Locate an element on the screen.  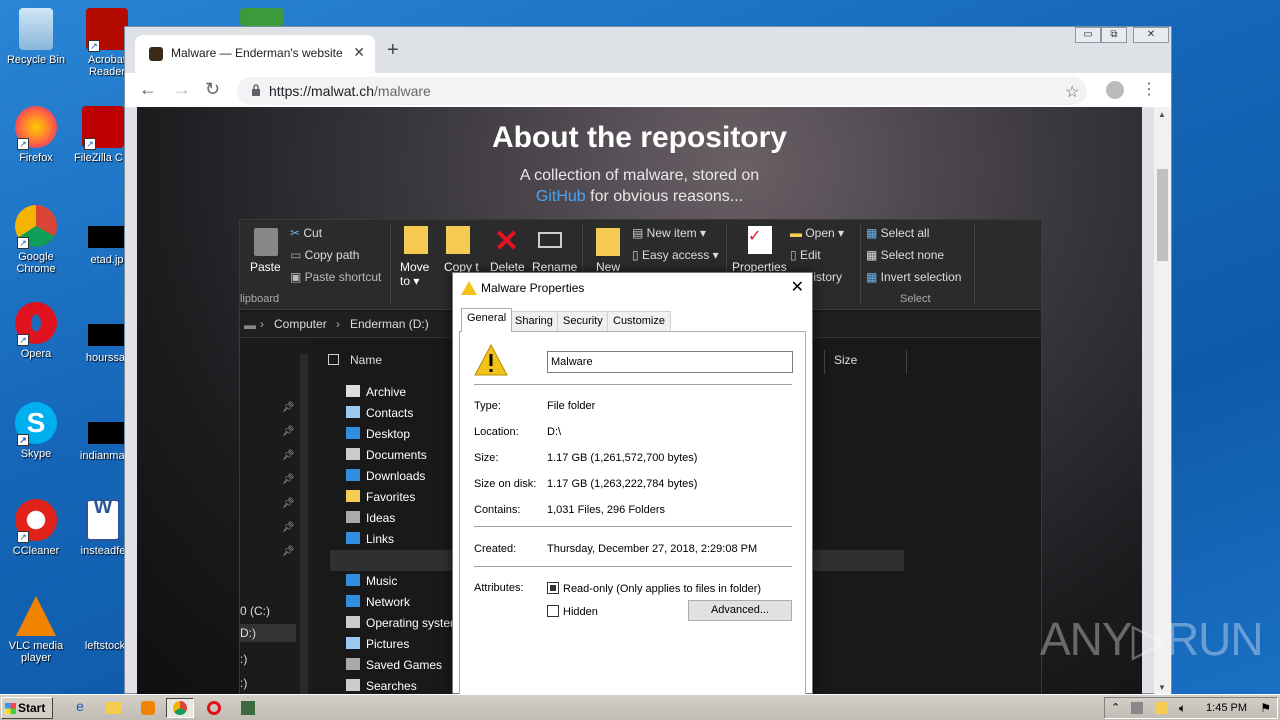
folder-row-pictures: Pictures is located at coordinates (377, 644).